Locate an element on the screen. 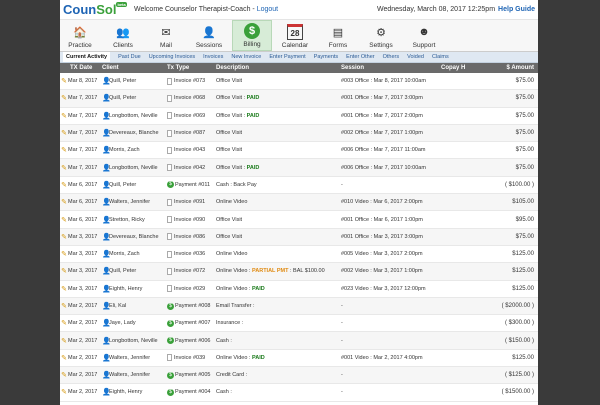 Image resolution: width=600 pixels, height=405 pixels. tx-type: Invoice #068 is located at coordinates (189, 98).